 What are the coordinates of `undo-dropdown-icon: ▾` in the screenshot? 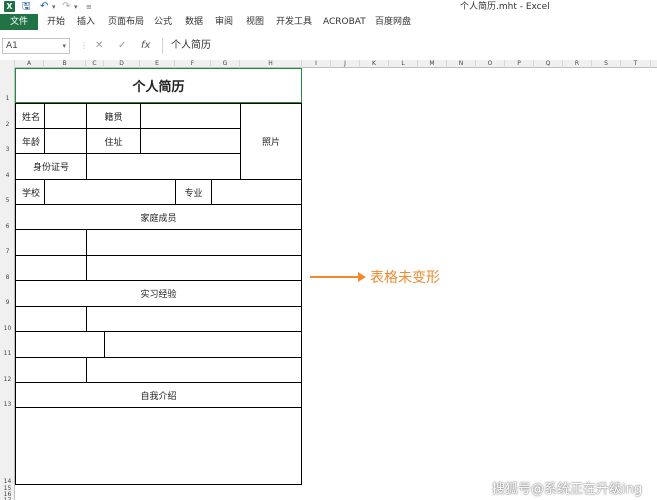 It's located at (54, 7).